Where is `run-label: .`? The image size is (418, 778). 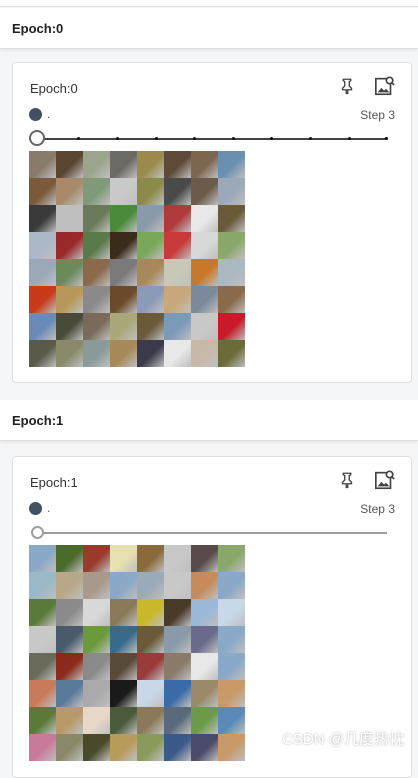 run-label: . is located at coordinates (49, 114).